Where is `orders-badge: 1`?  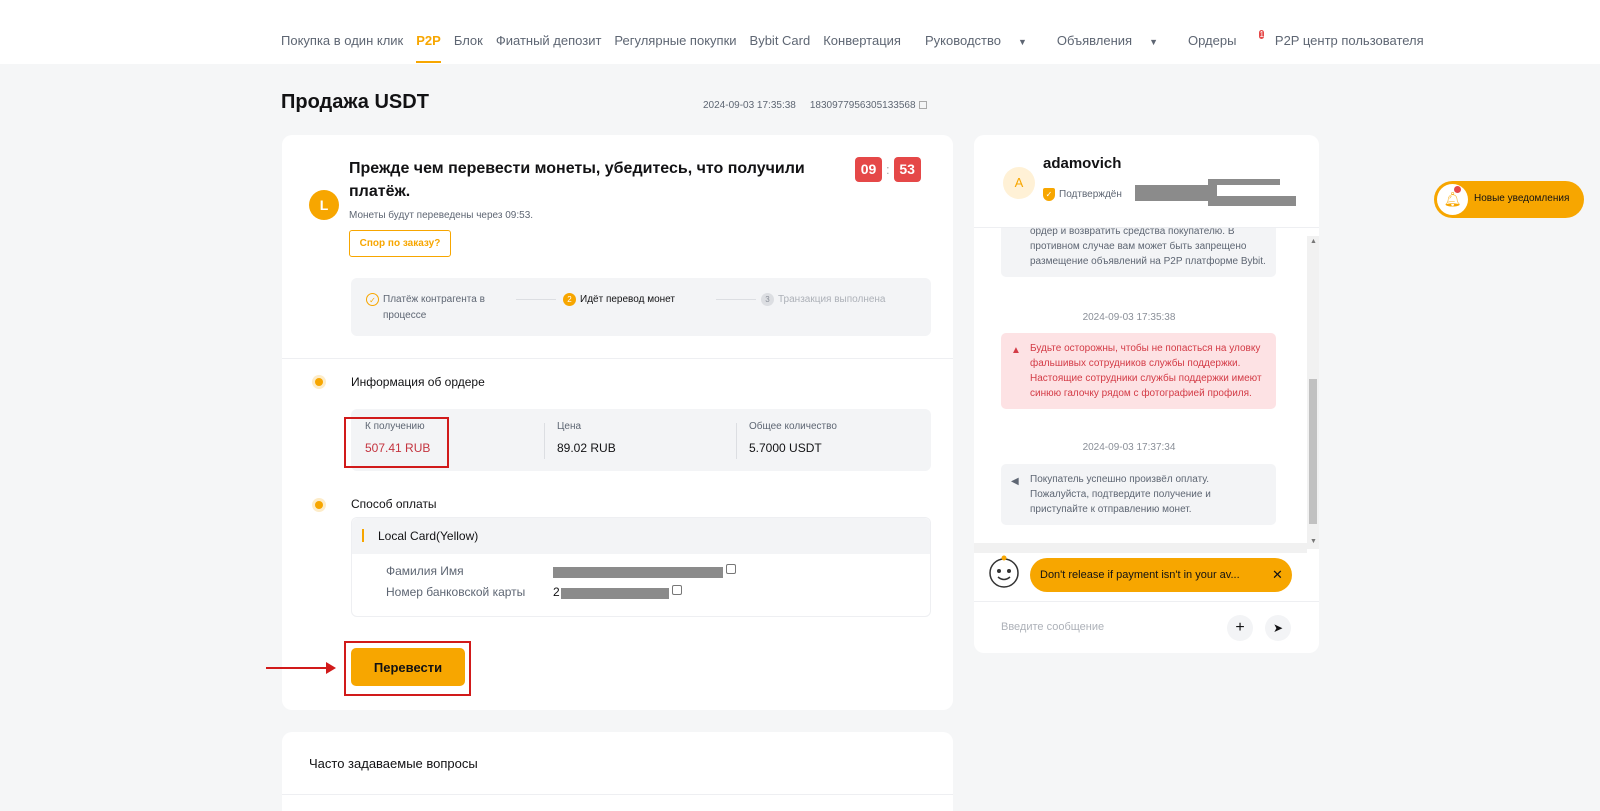 orders-badge: 1 is located at coordinates (1261, 34).